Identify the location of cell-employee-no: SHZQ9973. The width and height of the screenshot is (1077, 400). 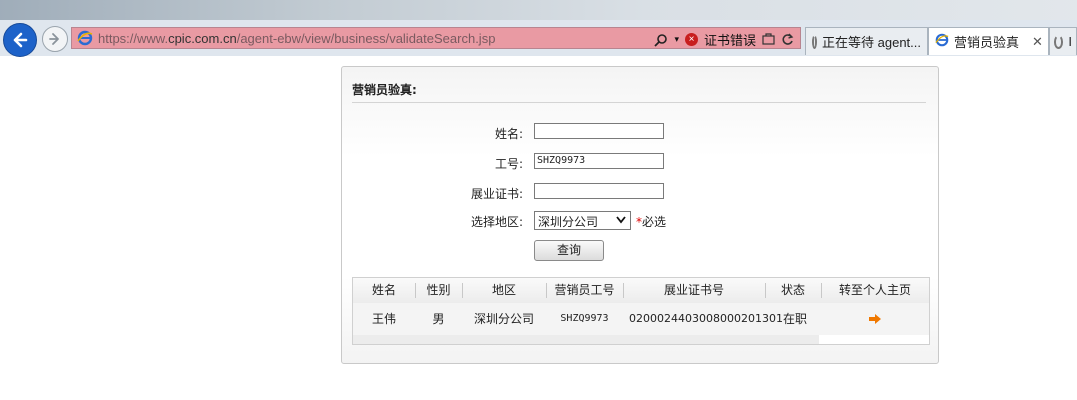
(584, 318).